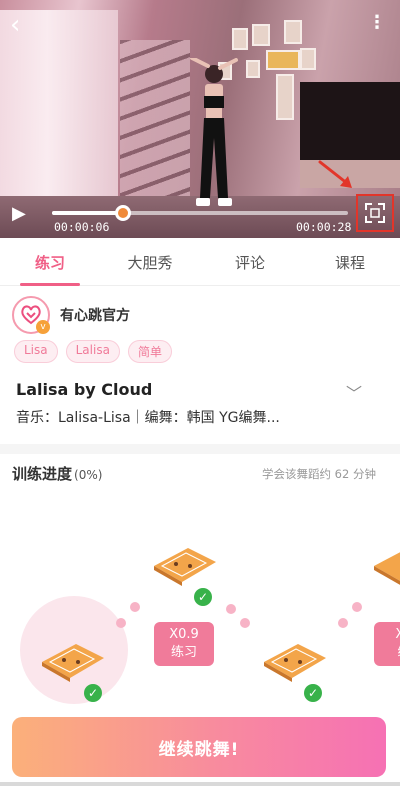 The image size is (400, 786). What do you see at coordinates (214, 132) in the screenshot?
I see `dancer-figure` at bounding box center [214, 132].